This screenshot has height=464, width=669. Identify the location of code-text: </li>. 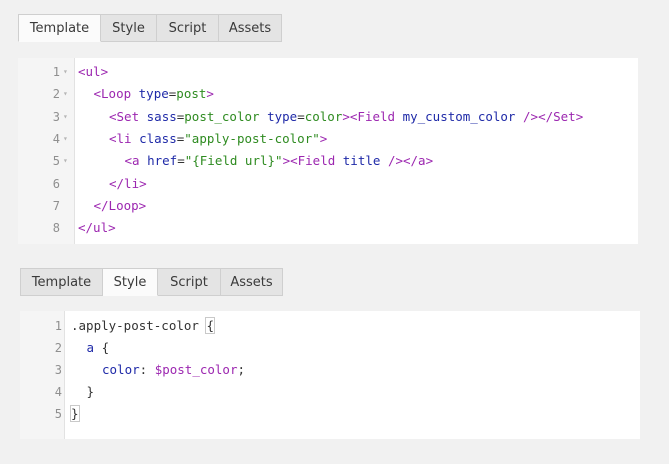
(128, 184).